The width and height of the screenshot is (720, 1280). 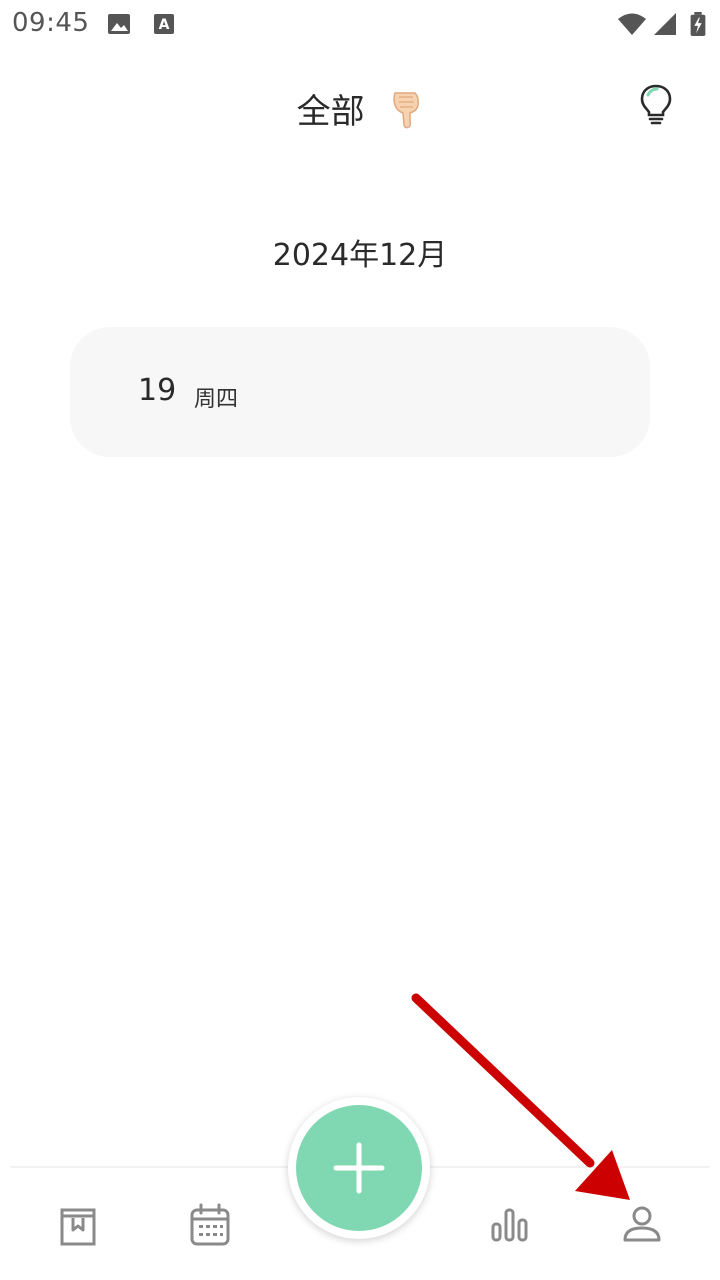 I want to click on battery-charging-icon, so click(x=698, y=24).